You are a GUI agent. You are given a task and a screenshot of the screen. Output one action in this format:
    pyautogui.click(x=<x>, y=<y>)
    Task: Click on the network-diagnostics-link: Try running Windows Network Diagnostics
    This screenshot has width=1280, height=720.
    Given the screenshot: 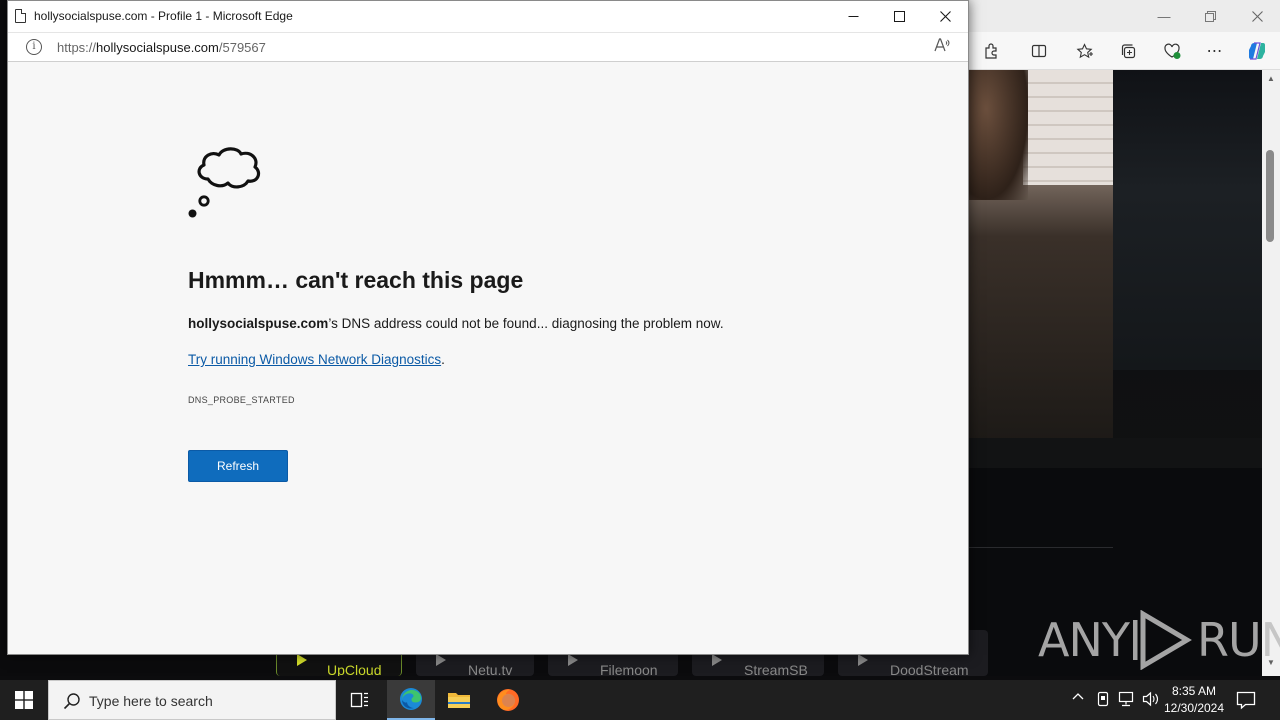 What is the action you would take?
    pyautogui.click(x=314, y=359)
    